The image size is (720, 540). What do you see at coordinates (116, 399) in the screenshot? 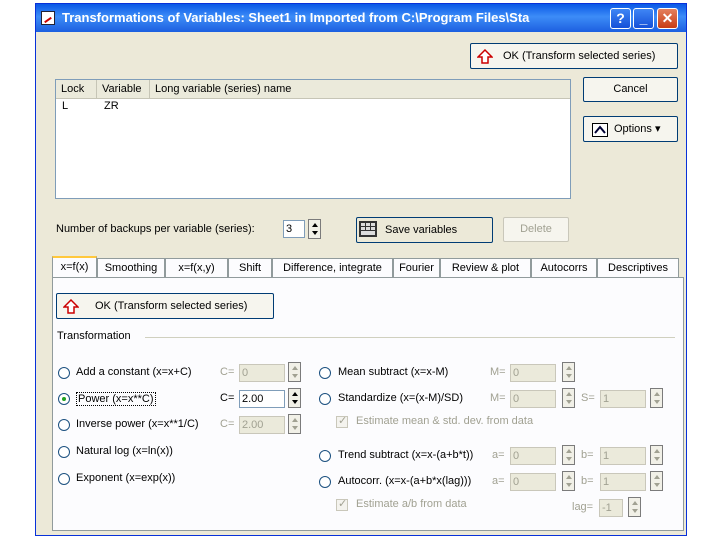
I see `power-label: Power (x=x**C)` at bounding box center [116, 399].